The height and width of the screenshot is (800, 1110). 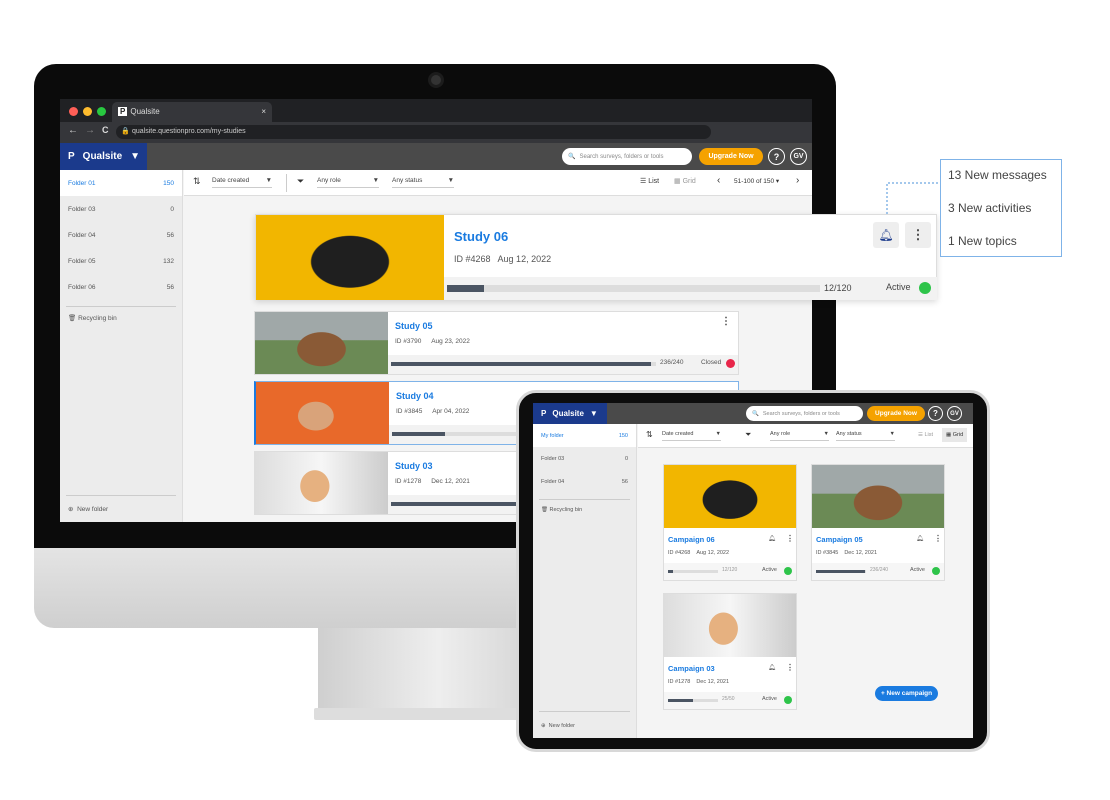 I want to click on next-page-icon: ›, so click(x=797, y=180).